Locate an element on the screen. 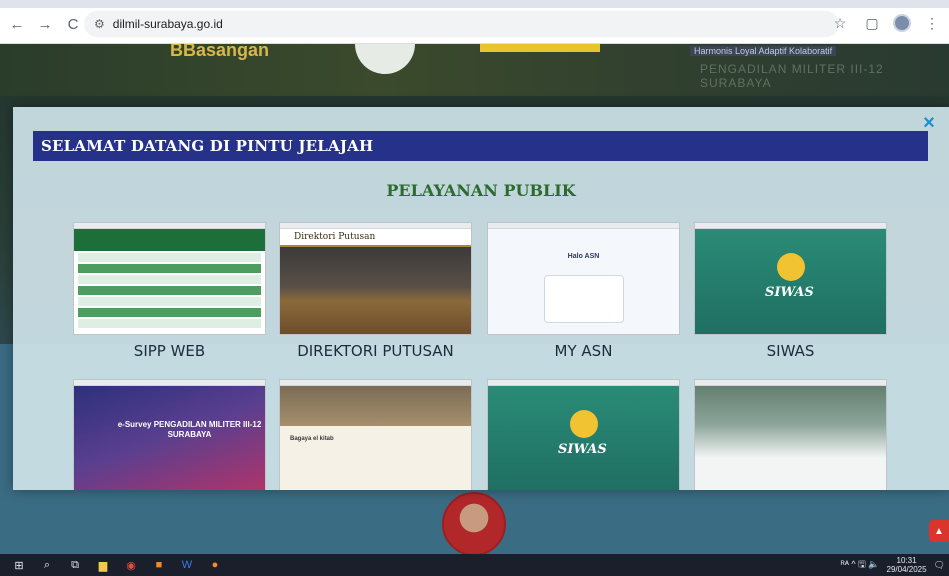 The image size is (949, 576). myasn-thumb-title: Halo ASN is located at coordinates (583, 256).